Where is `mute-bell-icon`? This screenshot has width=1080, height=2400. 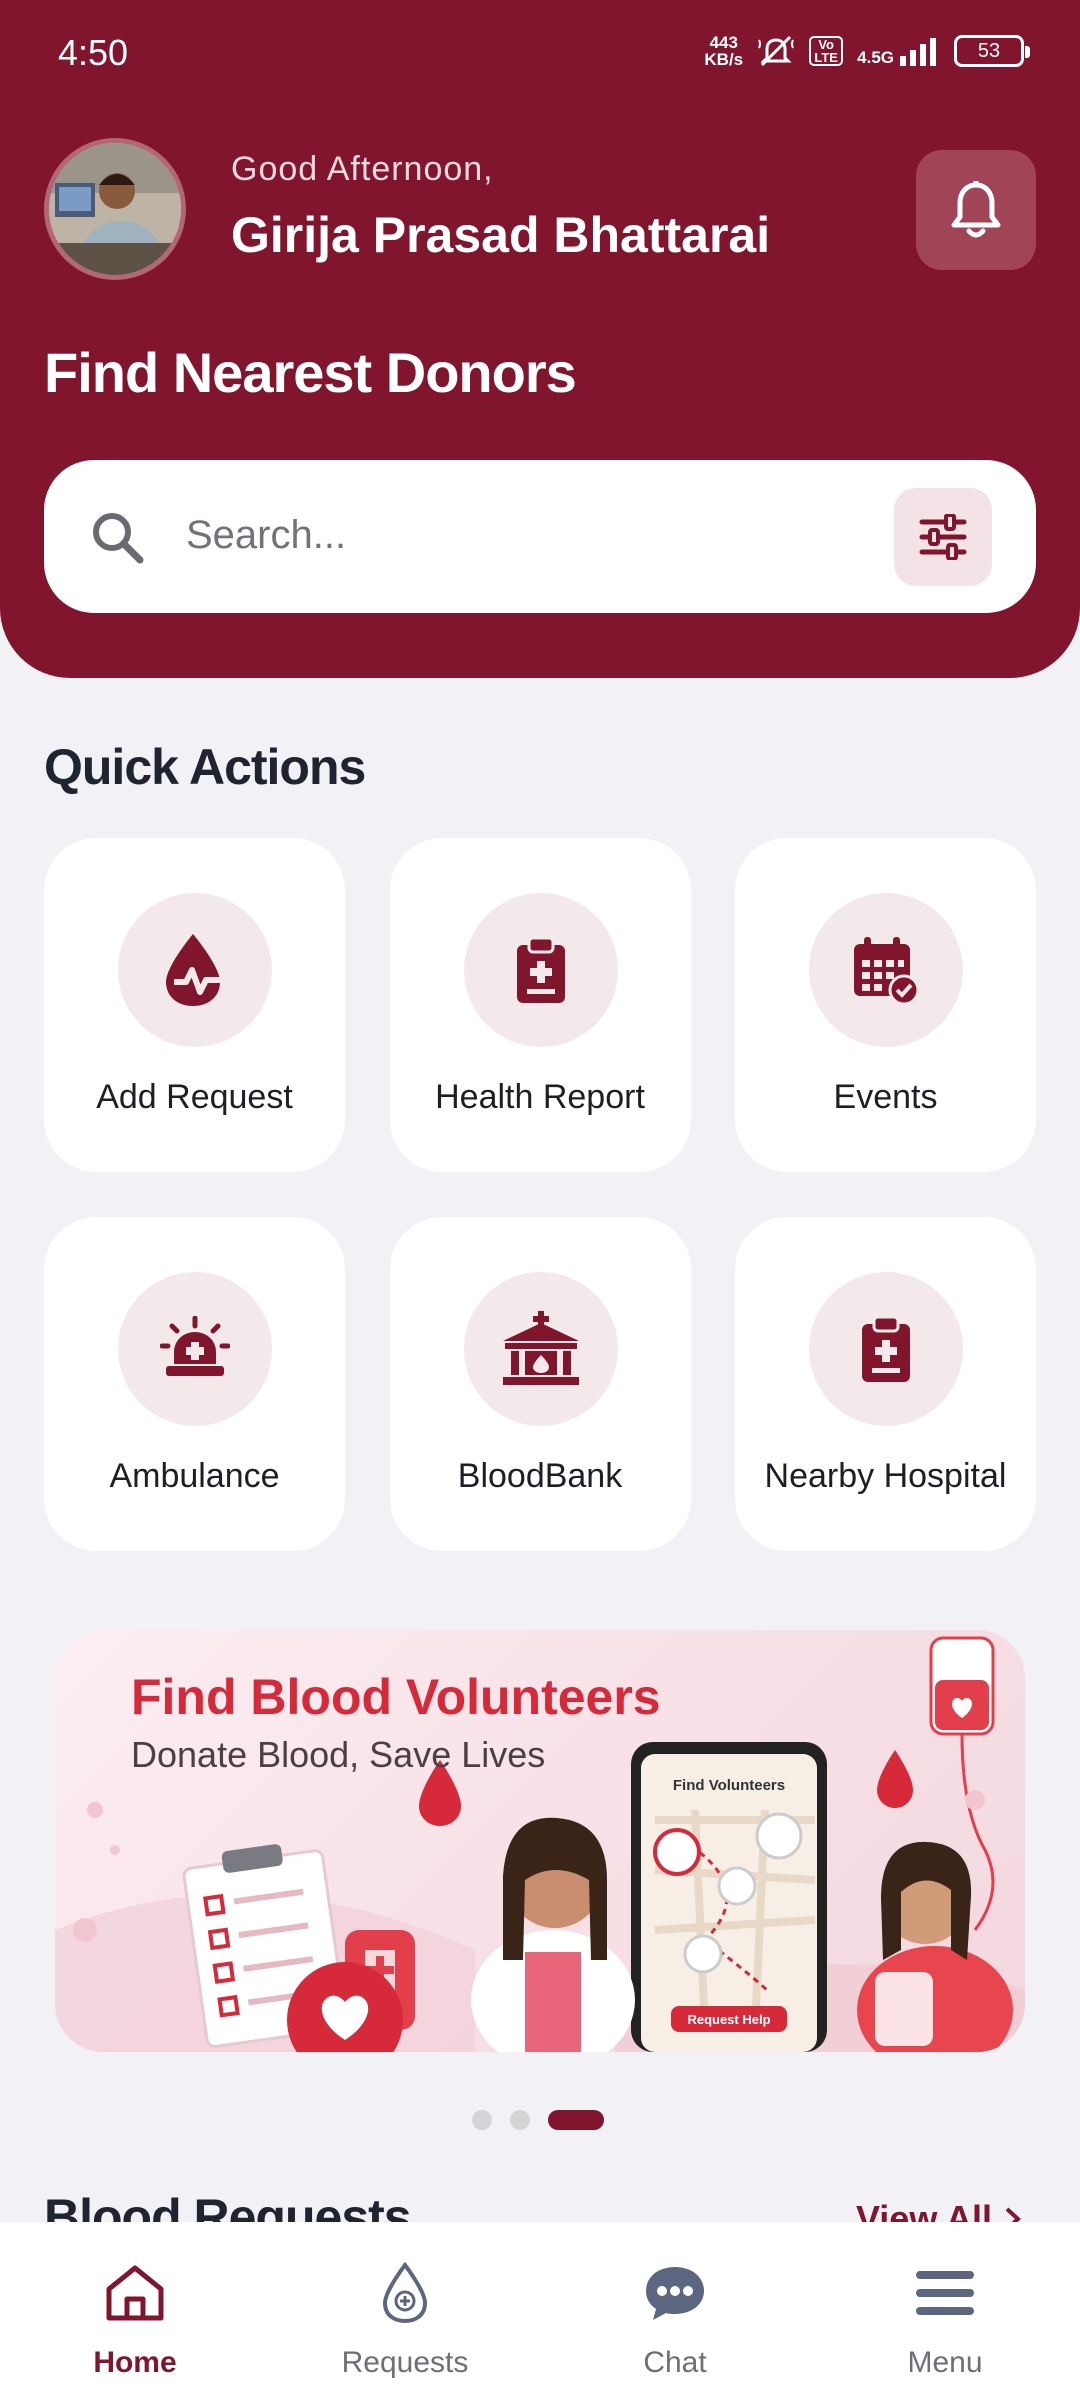
mute-bell-icon is located at coordinates (776, 51).